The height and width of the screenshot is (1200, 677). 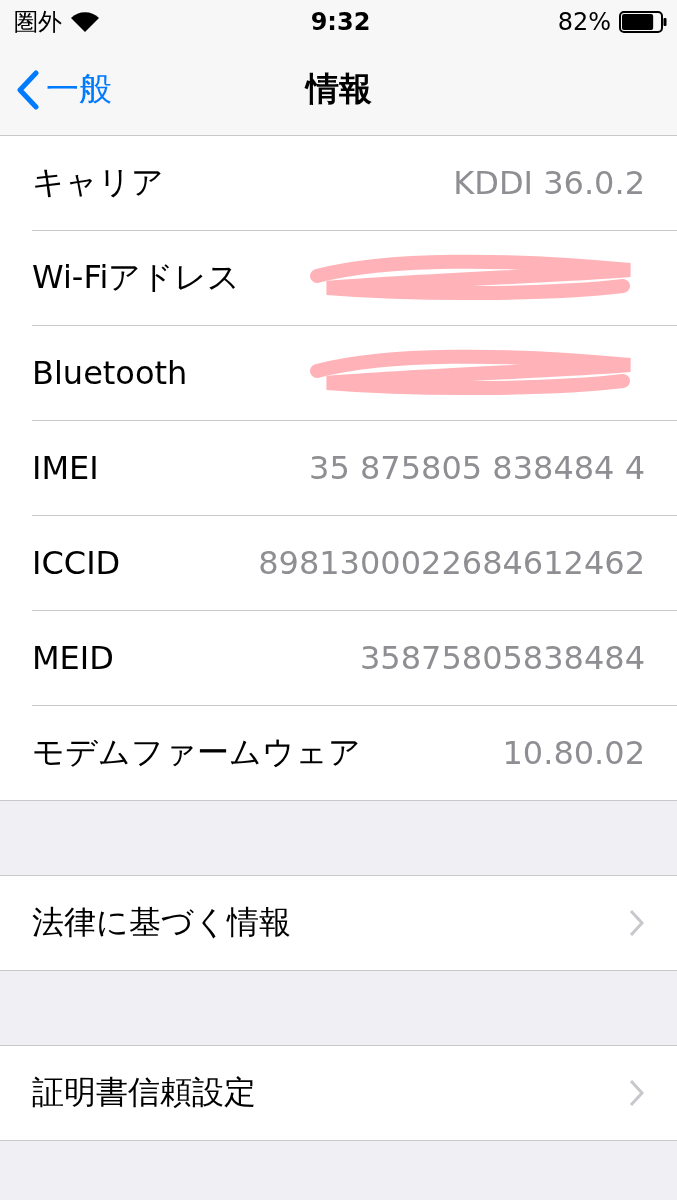 I want to click on battery-text: 82%, so click(x=584, y=22).